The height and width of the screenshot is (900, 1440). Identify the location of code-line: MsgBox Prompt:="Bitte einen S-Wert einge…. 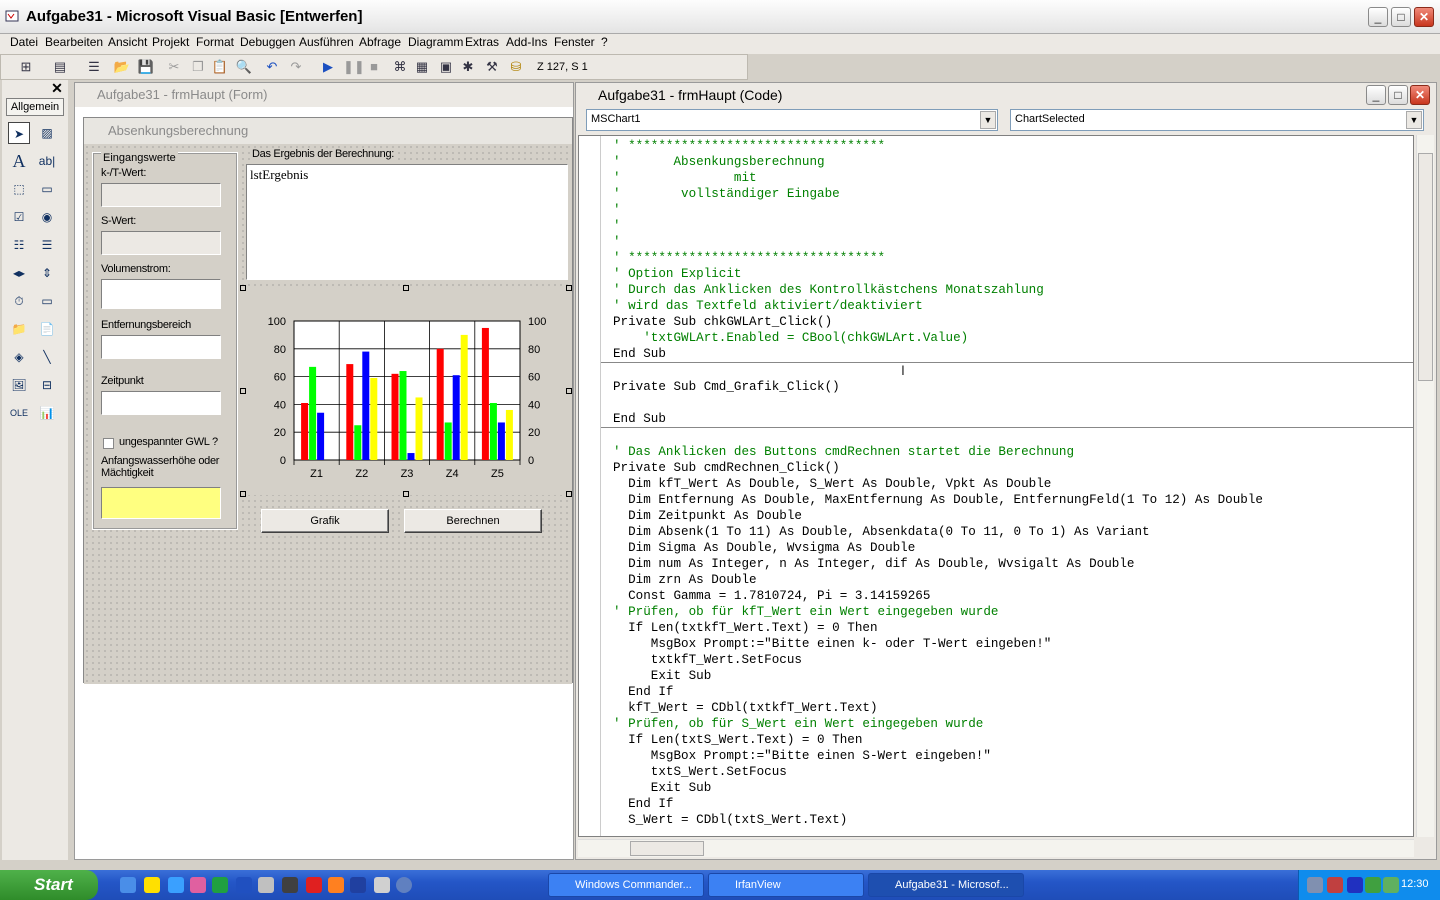
(1013, 756).